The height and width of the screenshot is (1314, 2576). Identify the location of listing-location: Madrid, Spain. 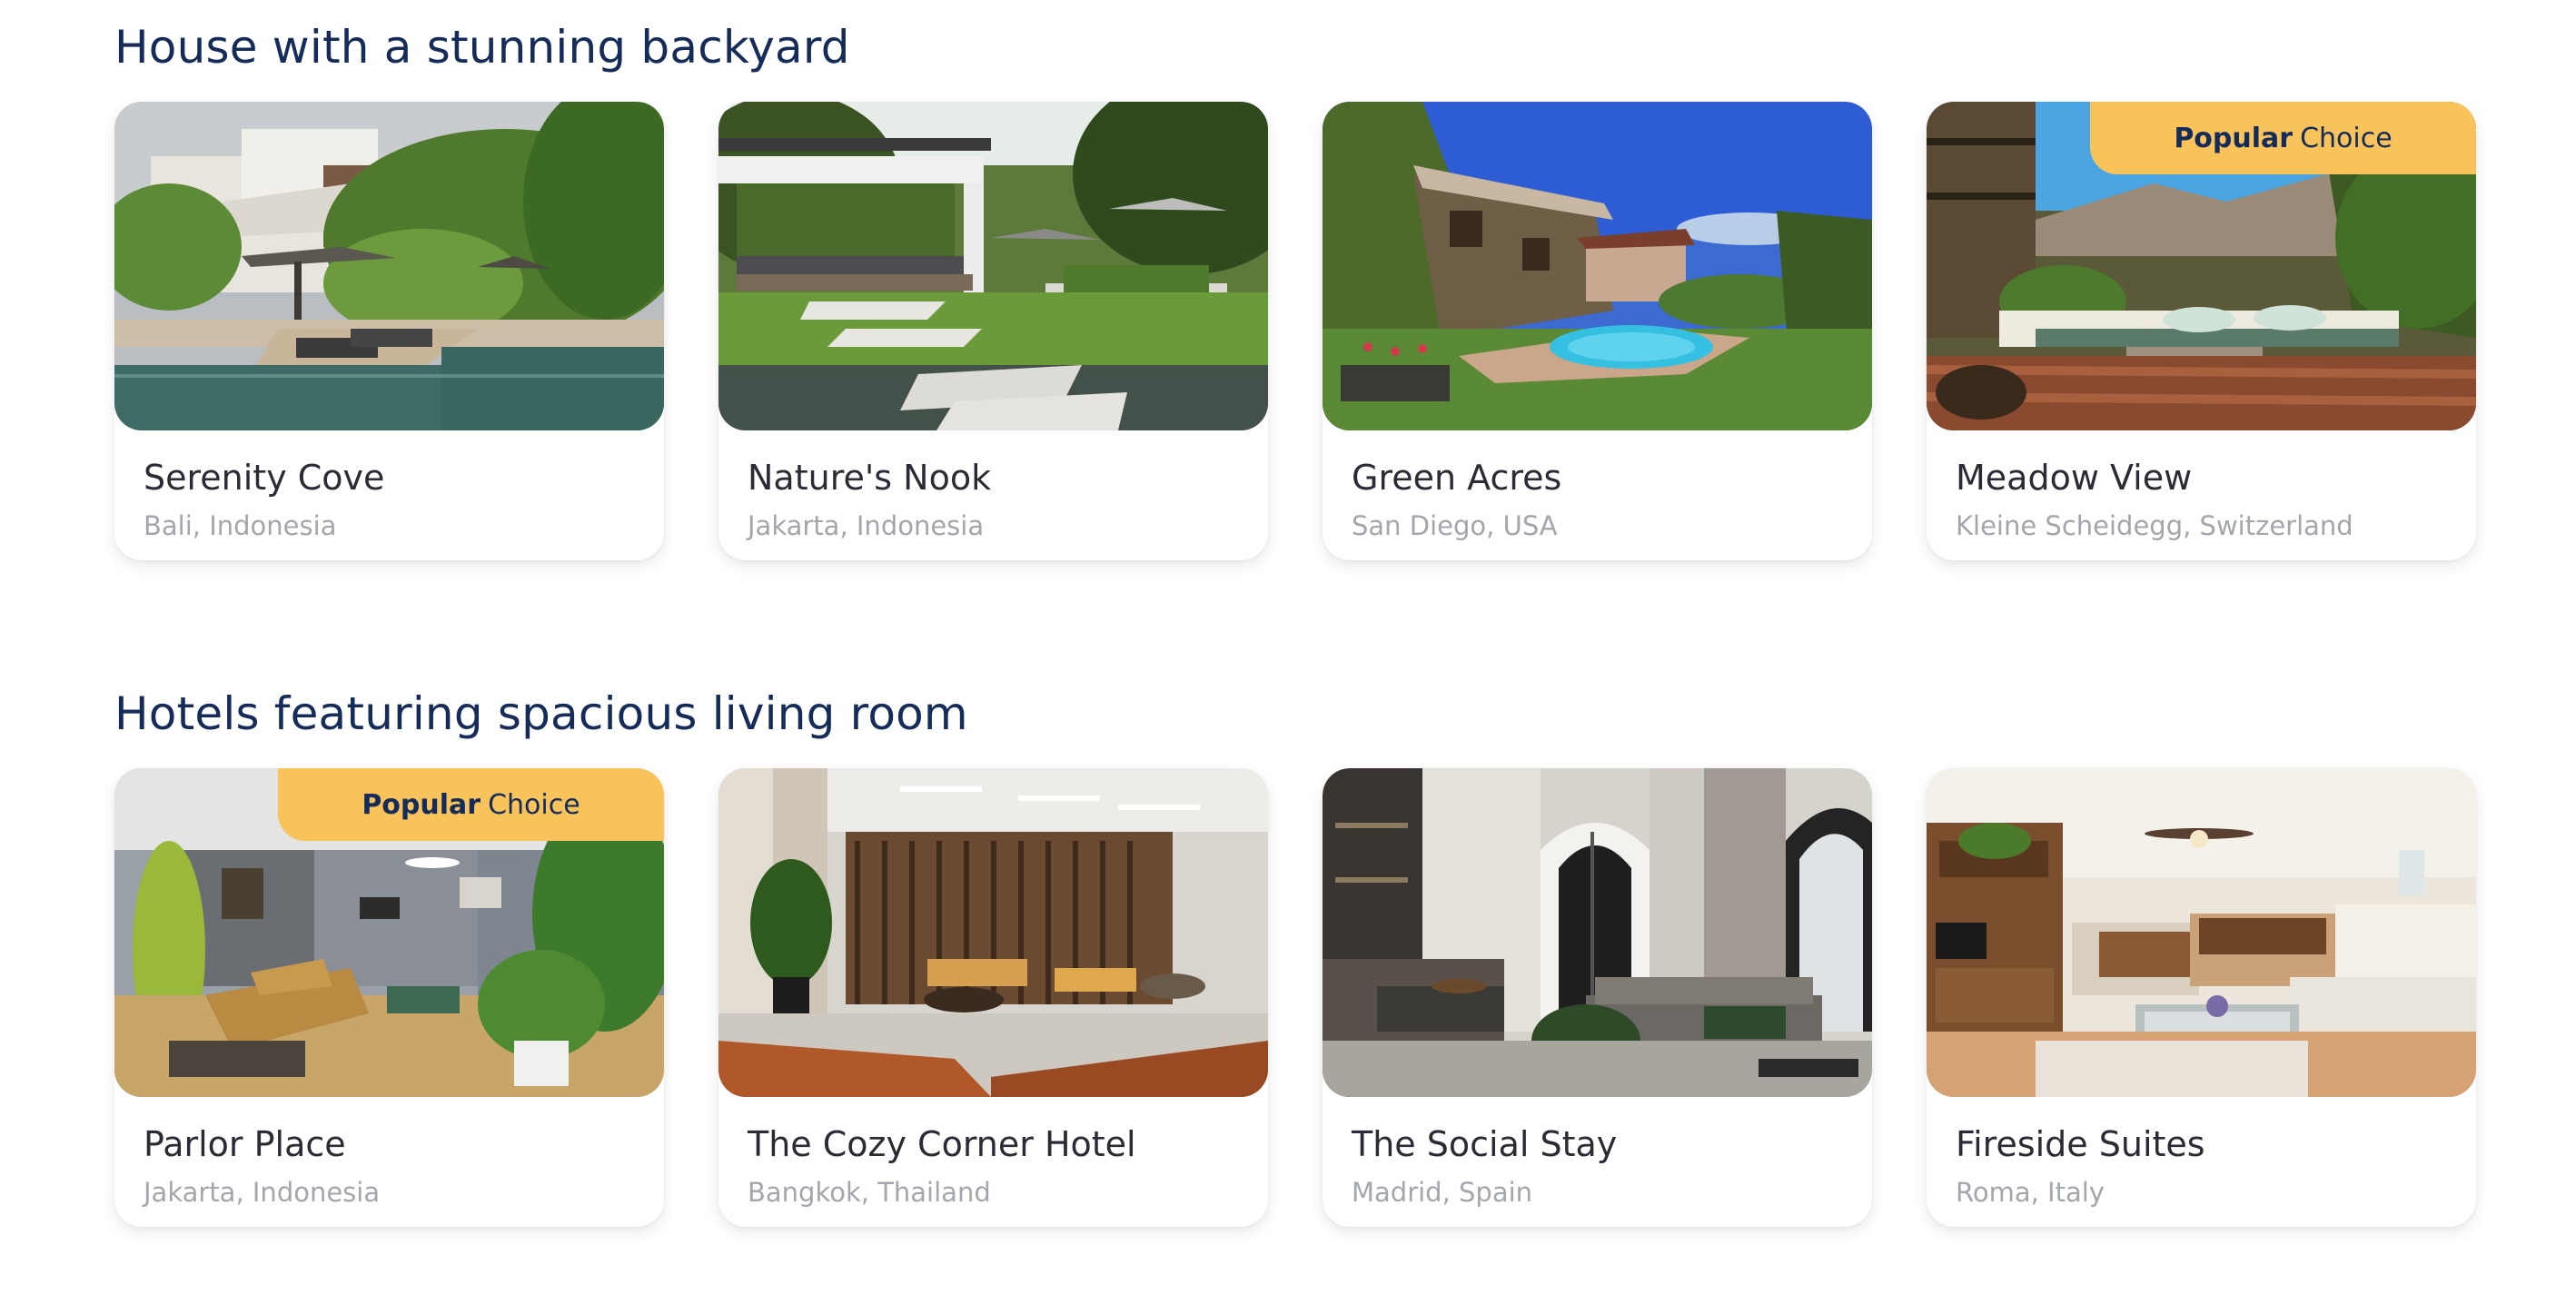
(1442, 1192).